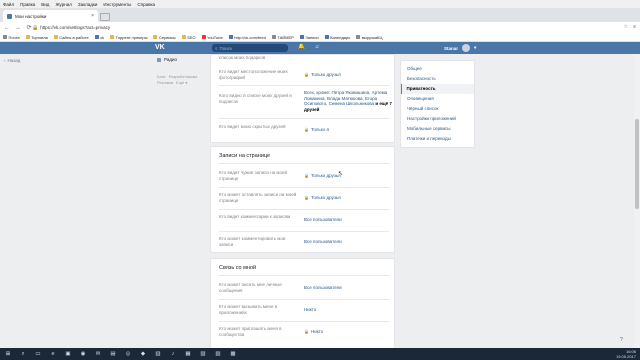 The width and height of the screenshot is (640, 360). What do you see at coordinates (92, 16) in the screenshot?
I see `close-tab-icon: ×` at bounding box center [92, 16].